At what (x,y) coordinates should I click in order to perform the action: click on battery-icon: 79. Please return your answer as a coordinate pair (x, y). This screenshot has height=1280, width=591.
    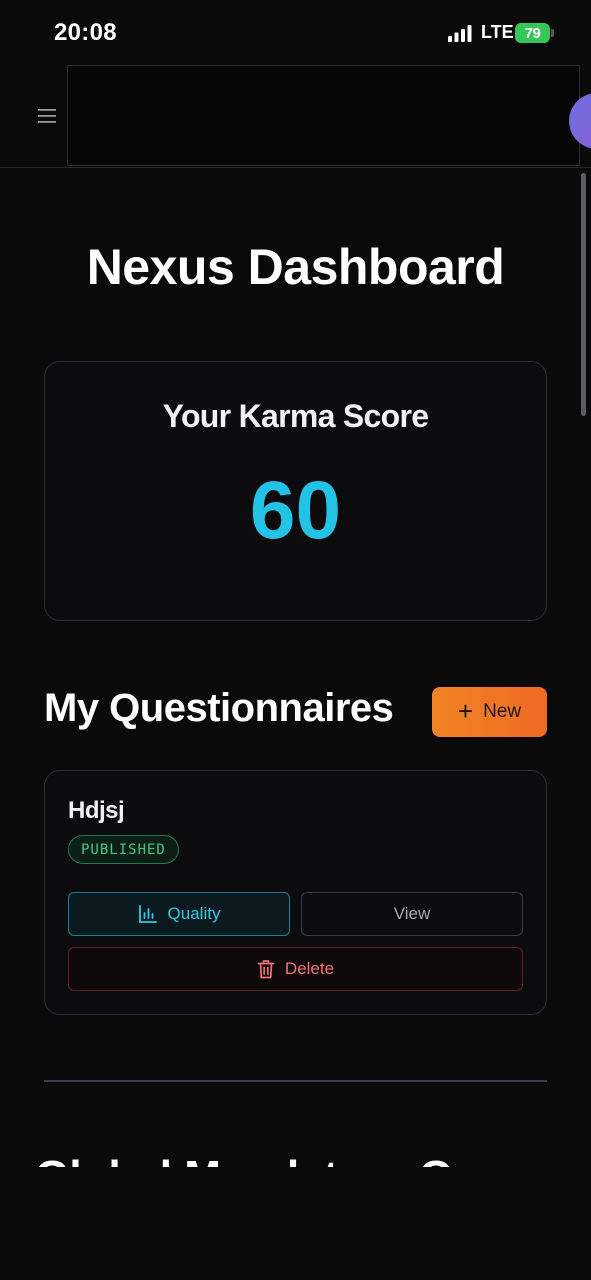
    Looking at the image, I should click on (532, 33).